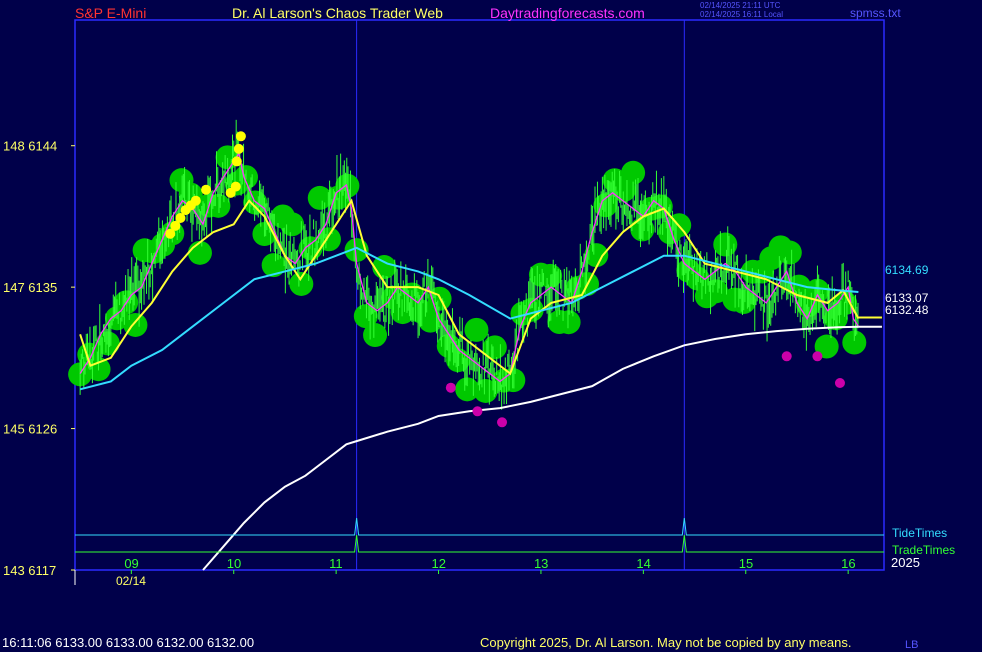  Describe the element at coordinates (30, 429) in the screenshot. I see `y-tick-label: 145 6126` at that location.